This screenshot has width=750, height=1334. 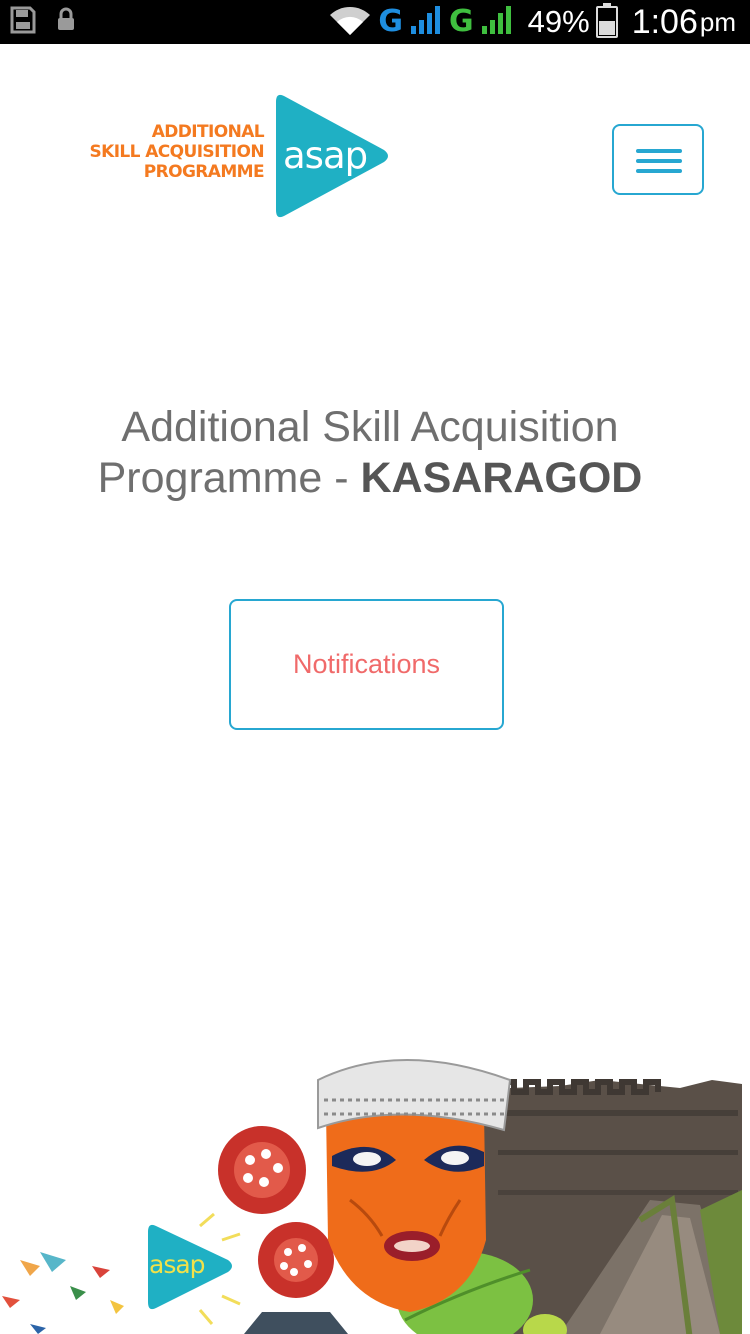 I want to click on status-bar: G G 49% 1:06 pm, so click(x=375, y=22).